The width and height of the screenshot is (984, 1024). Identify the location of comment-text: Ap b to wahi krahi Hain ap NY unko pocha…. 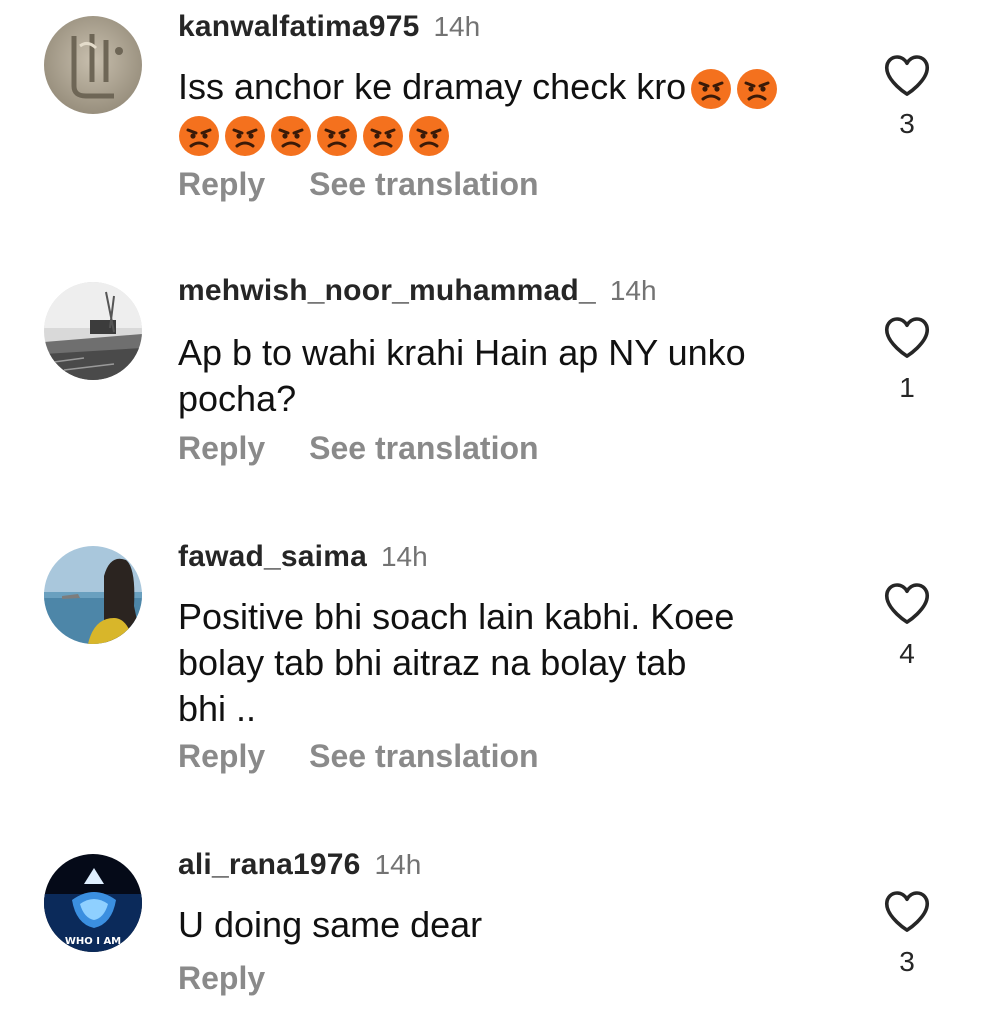
(462, 375).